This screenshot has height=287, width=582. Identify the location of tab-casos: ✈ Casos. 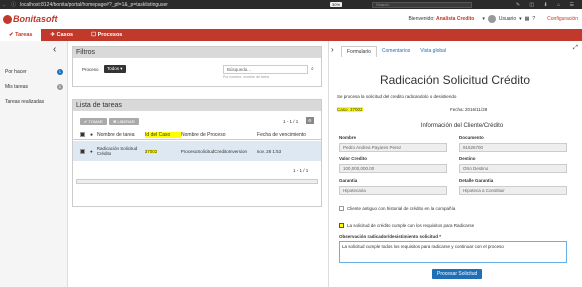
(61, 35).